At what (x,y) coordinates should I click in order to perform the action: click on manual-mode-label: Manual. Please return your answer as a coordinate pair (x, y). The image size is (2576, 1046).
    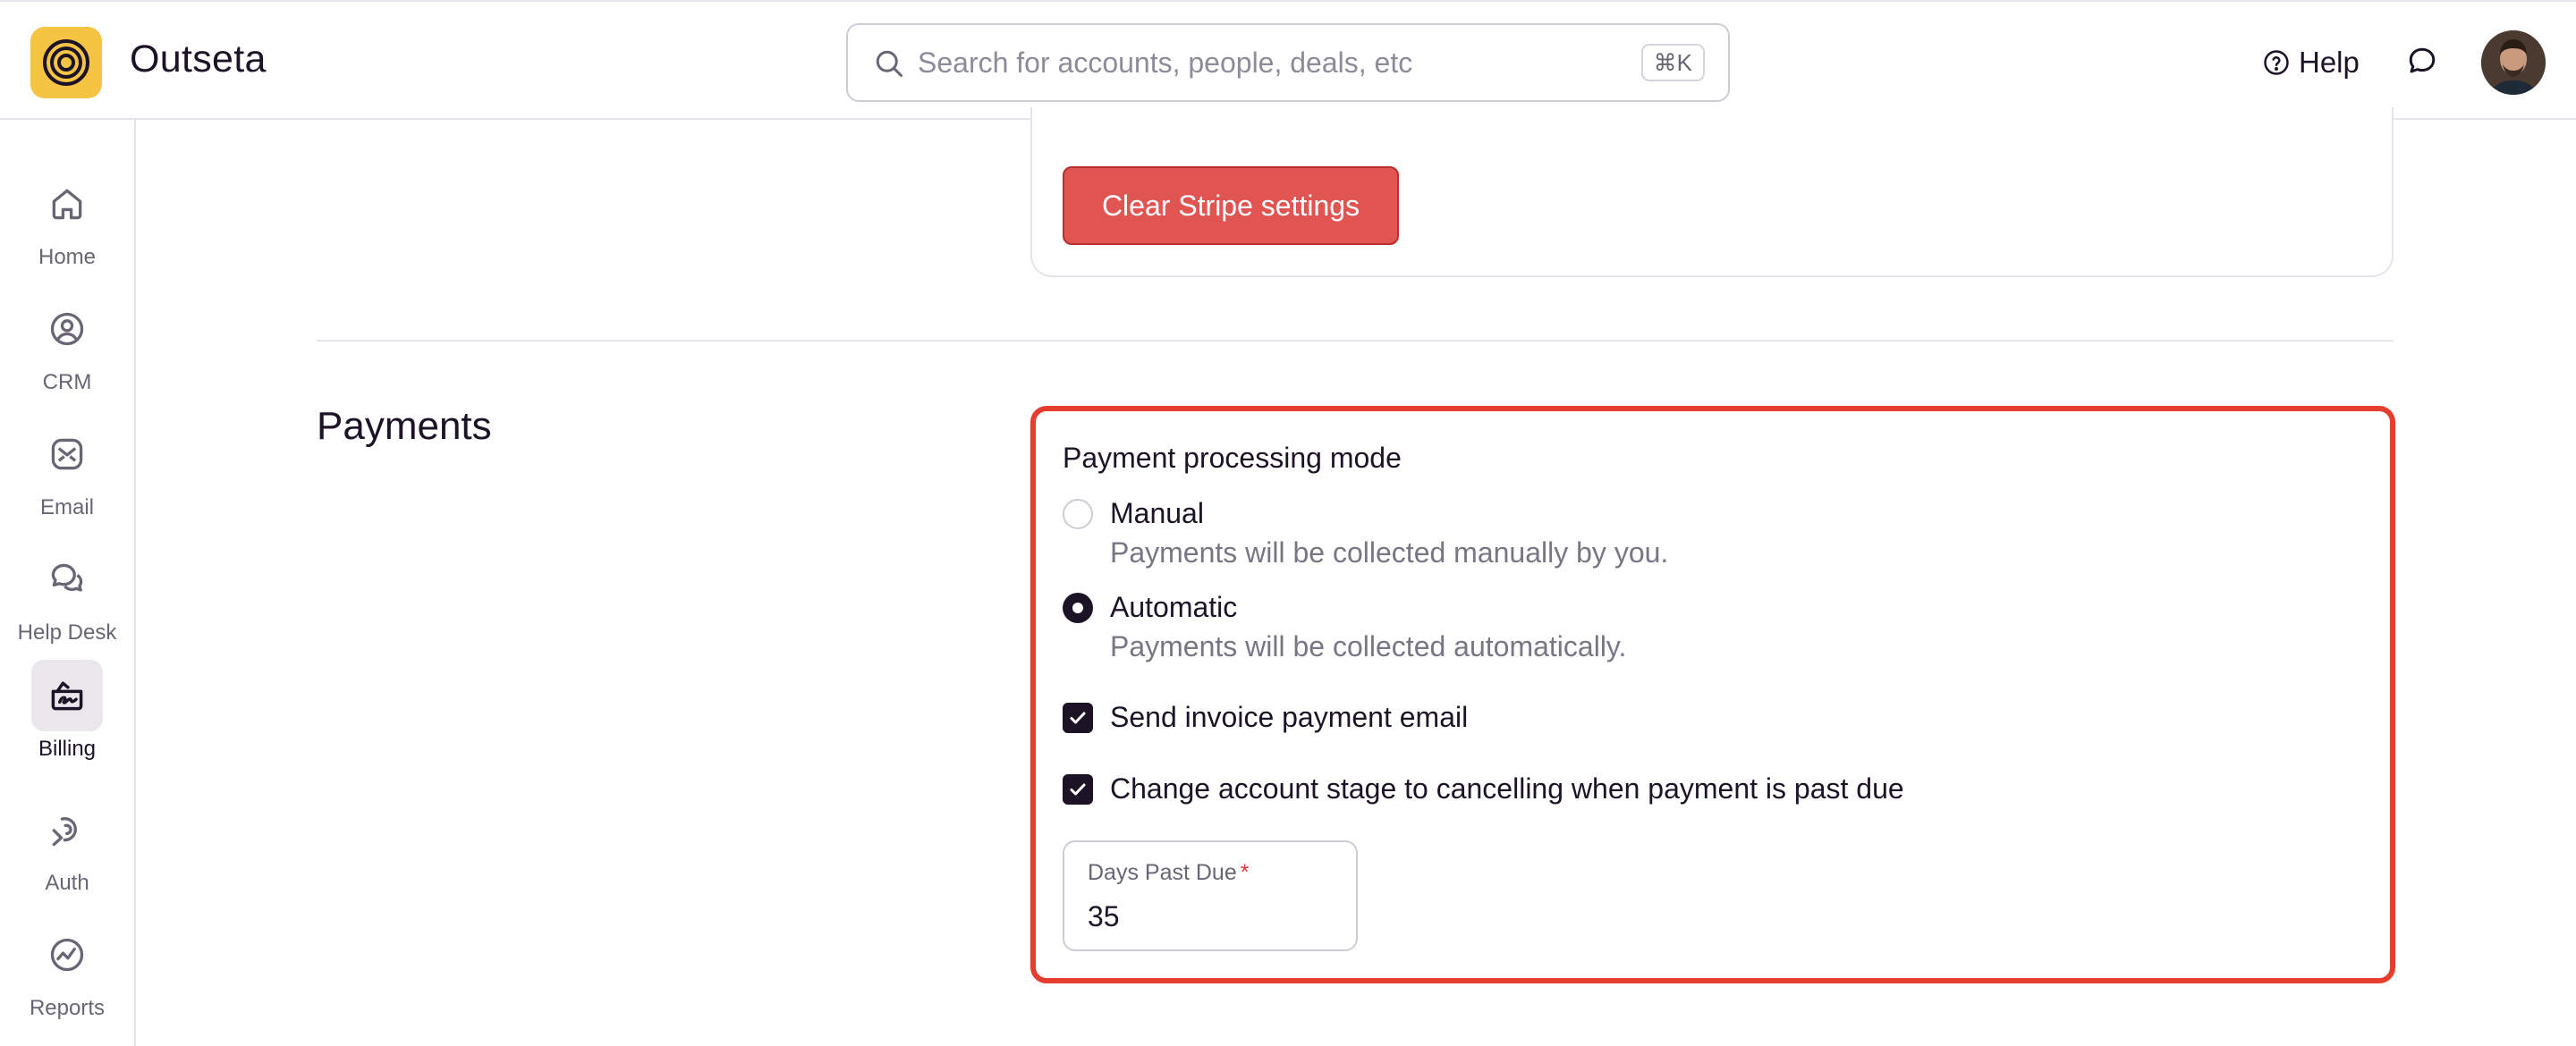
    Looking at the image, I should click on (1157, 514).